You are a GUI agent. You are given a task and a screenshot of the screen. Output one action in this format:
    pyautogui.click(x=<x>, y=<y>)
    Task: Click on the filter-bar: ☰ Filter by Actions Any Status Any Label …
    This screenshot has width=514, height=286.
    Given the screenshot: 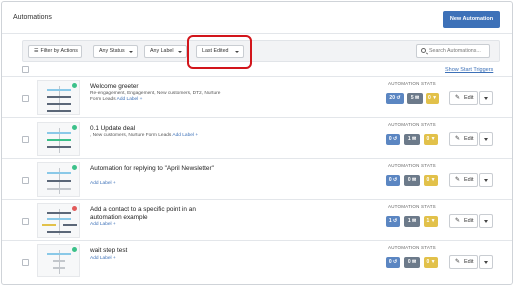 What is the action you would take?
    pyautogui.click(x=261, y=51)
    